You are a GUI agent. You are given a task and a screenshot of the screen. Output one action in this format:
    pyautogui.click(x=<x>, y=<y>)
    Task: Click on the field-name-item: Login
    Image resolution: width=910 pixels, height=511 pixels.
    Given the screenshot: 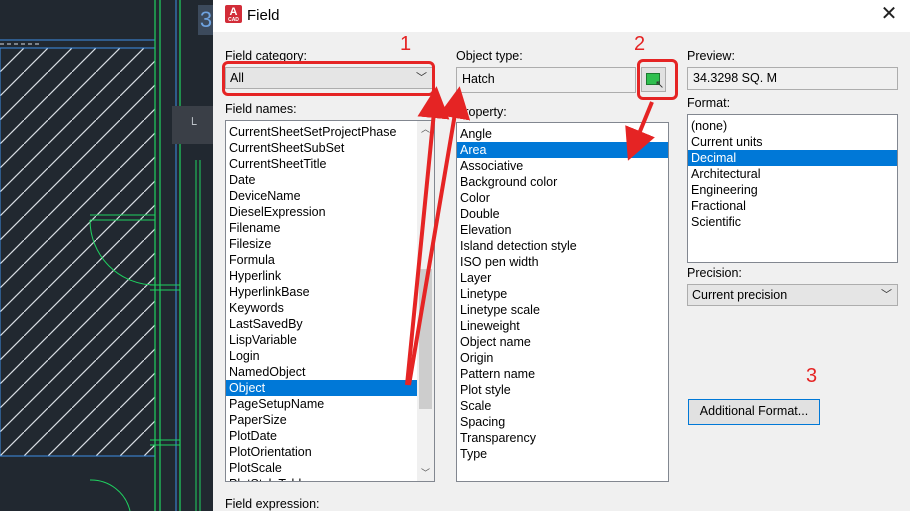 What is the action you would take?
    pyautogui.click(x=330, y=356)
    